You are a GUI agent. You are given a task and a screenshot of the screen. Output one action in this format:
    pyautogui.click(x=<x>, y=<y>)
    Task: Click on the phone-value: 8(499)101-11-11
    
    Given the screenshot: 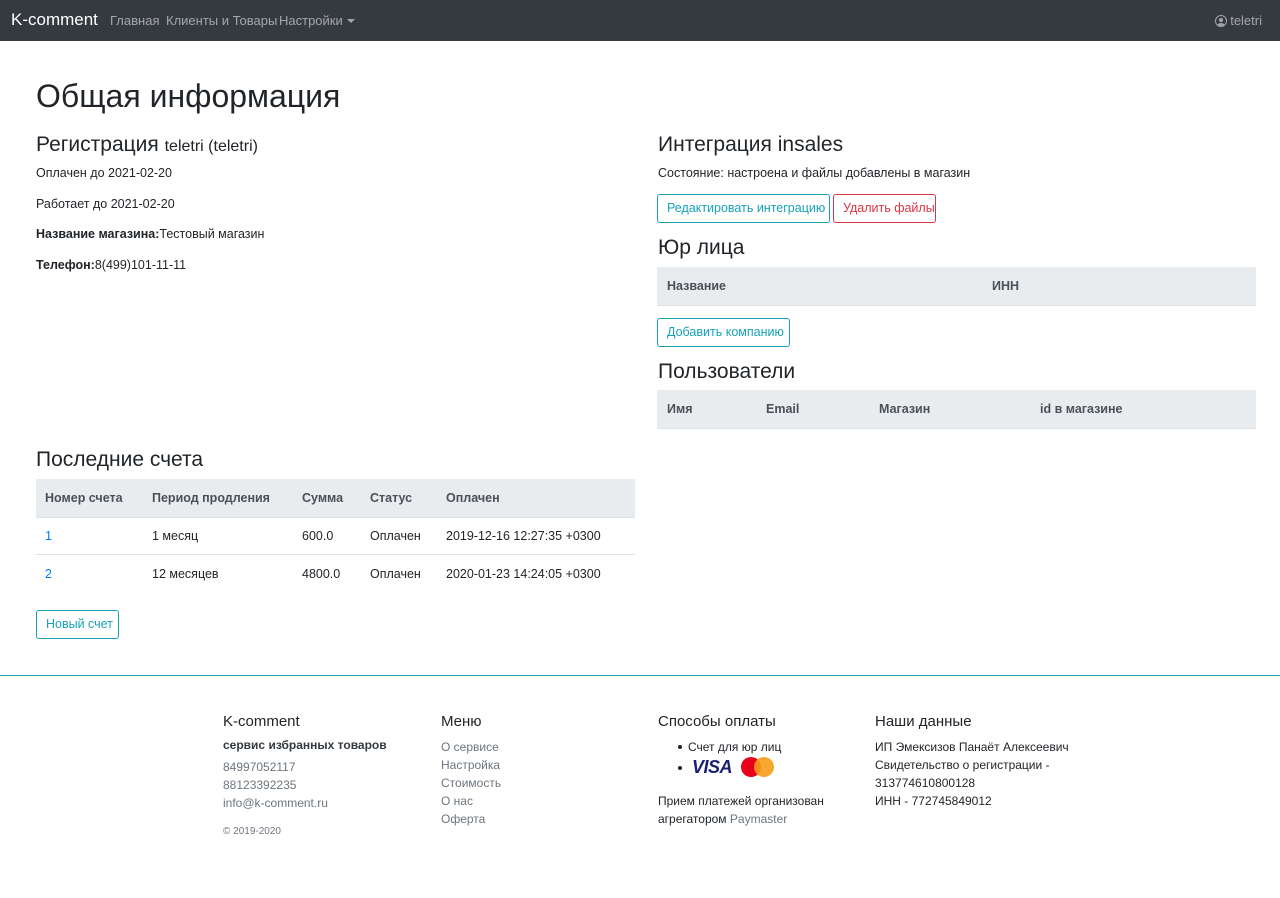 What is the action you would take?
    pyautogui.click(x=140, y=265)
    